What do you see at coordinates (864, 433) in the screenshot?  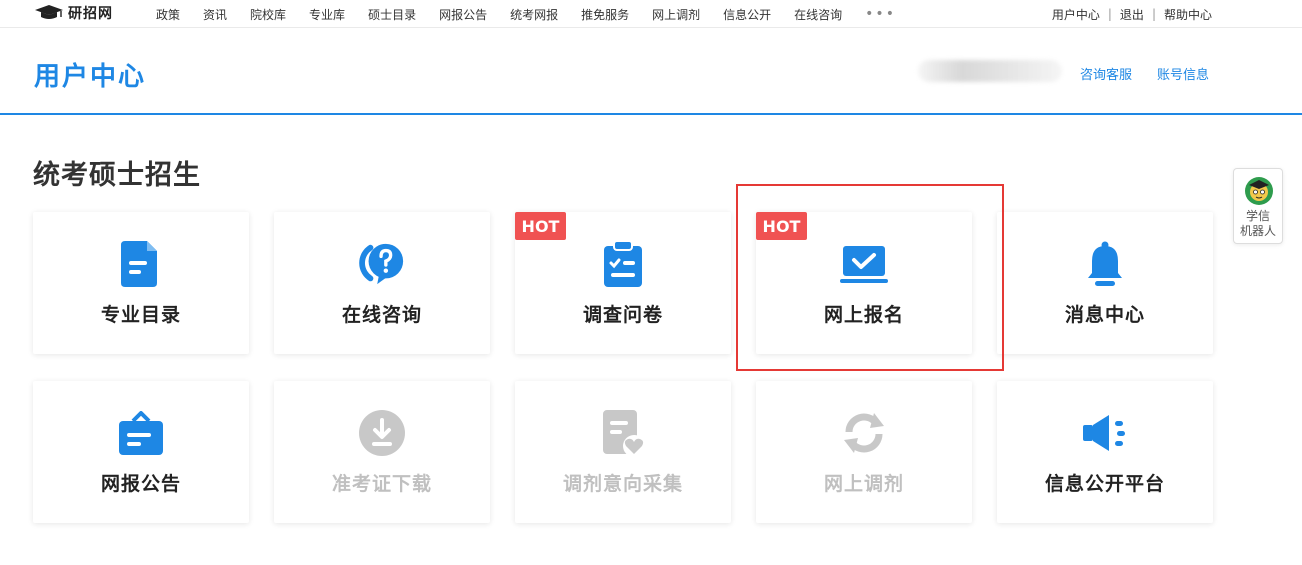 I see `refresh-icon` at bounding box center [864, 433].